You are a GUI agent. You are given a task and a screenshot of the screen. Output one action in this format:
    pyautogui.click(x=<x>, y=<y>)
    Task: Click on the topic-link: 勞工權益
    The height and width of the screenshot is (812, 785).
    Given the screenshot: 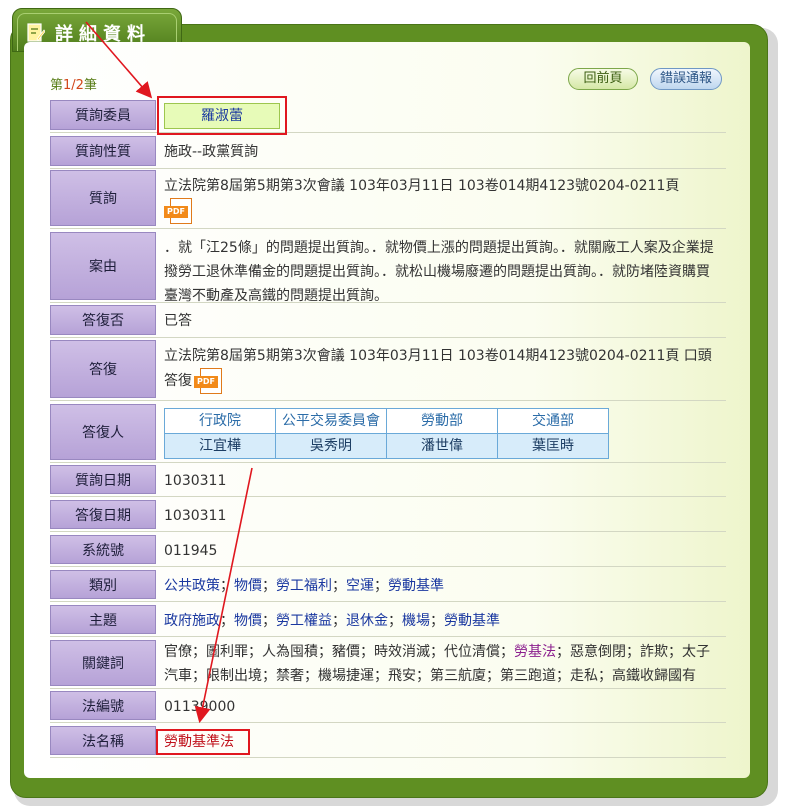 What is the action you would take?
    pyautogui.click(x=304, y=621)
    